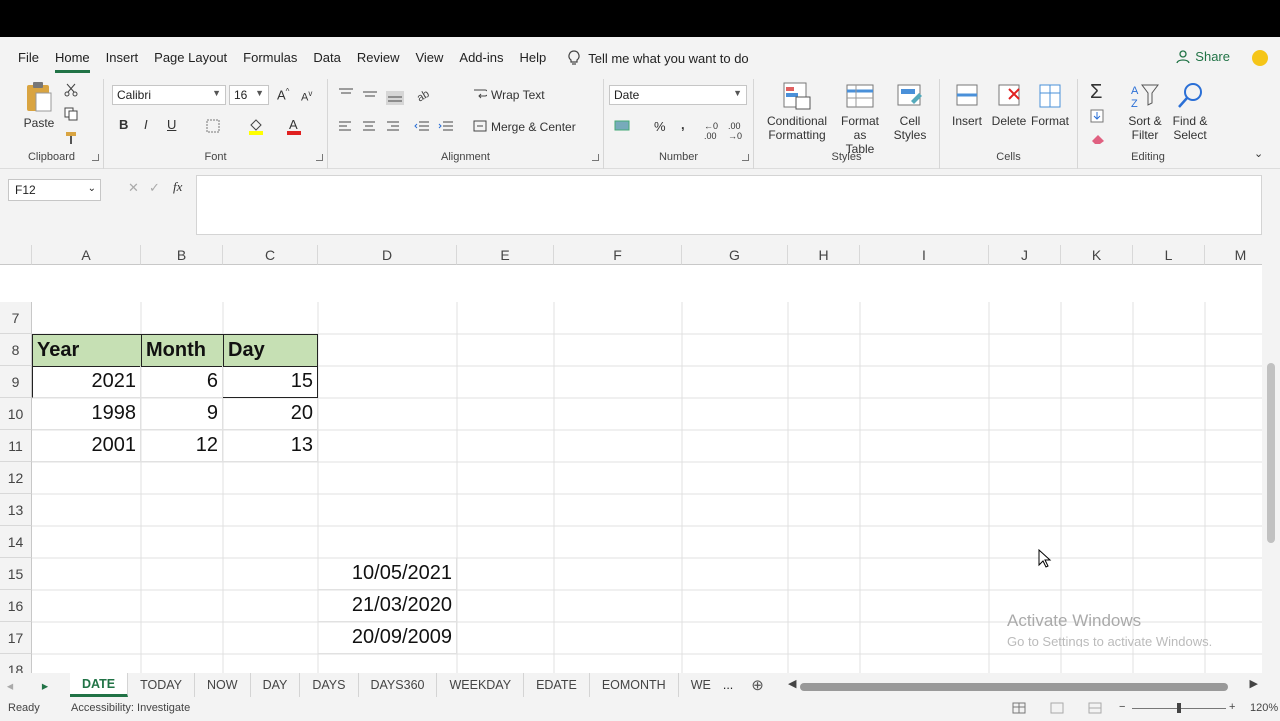  Describe the element at coordinates (1271, 459) in the screenshot. I see `vertical-scrollbar` at that location.